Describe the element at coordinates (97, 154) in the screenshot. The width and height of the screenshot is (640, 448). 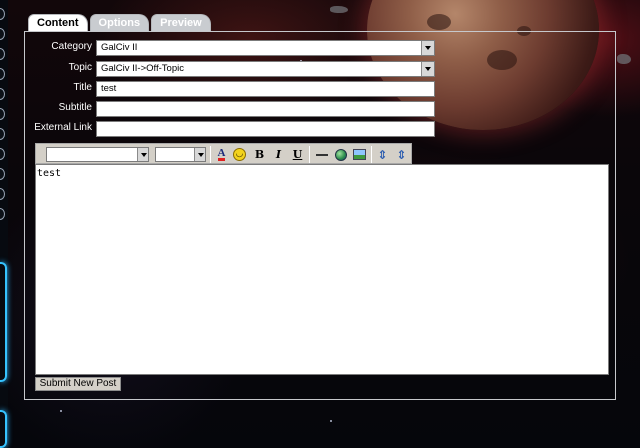
I see `font-family-select` at that location.